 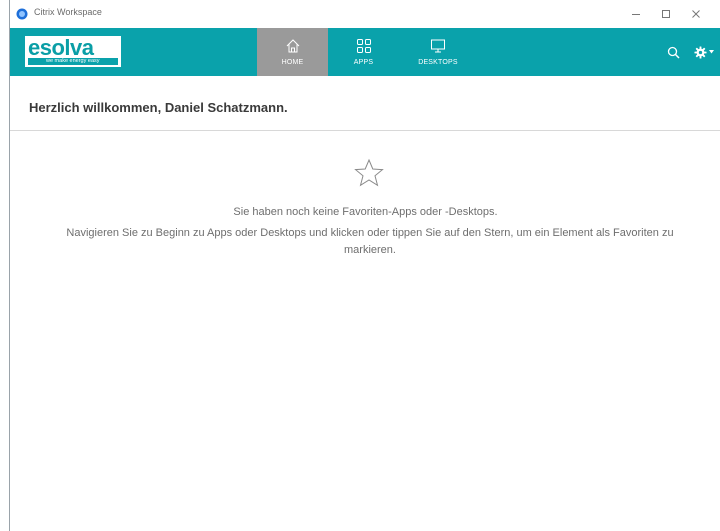 I want to click on maximize-icon, so click(x=666, y=14).